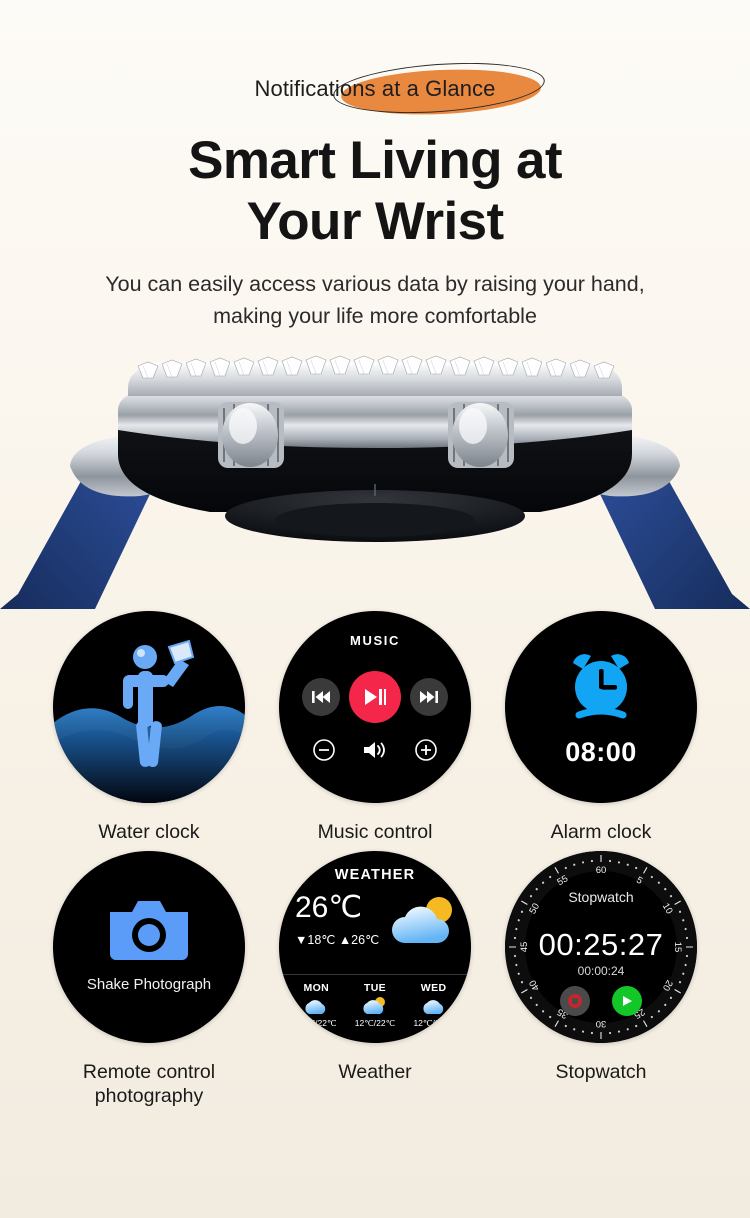 This screenshot has height=1218, width=750. Describe the element at coordinates (329, 907) in the screenshot. I see `weather-current-temp: 26℃` at that location.